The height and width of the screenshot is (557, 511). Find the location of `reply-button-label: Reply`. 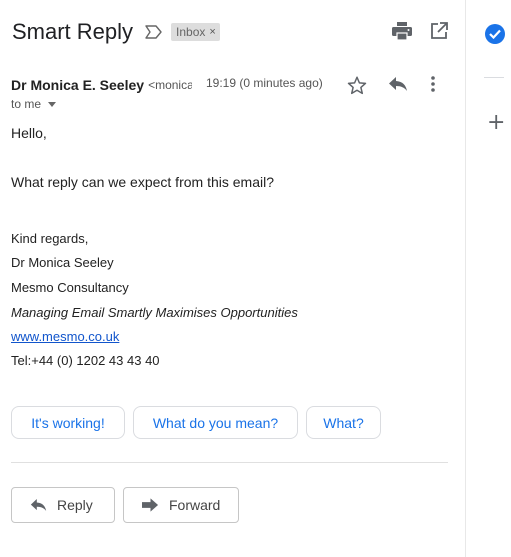

reply-button-label: Reply is located at coordinates (75, 505).